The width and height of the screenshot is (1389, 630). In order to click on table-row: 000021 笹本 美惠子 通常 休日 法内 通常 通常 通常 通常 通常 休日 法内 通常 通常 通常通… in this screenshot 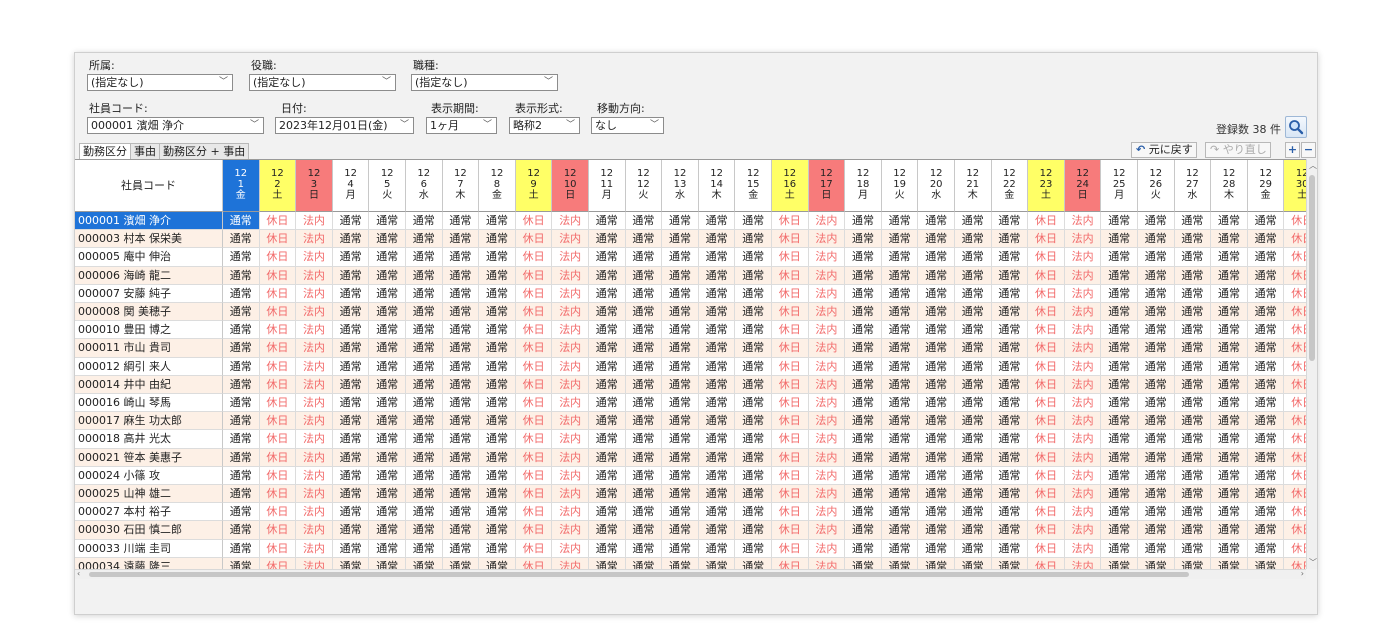, I will do `click(690, 457)`.